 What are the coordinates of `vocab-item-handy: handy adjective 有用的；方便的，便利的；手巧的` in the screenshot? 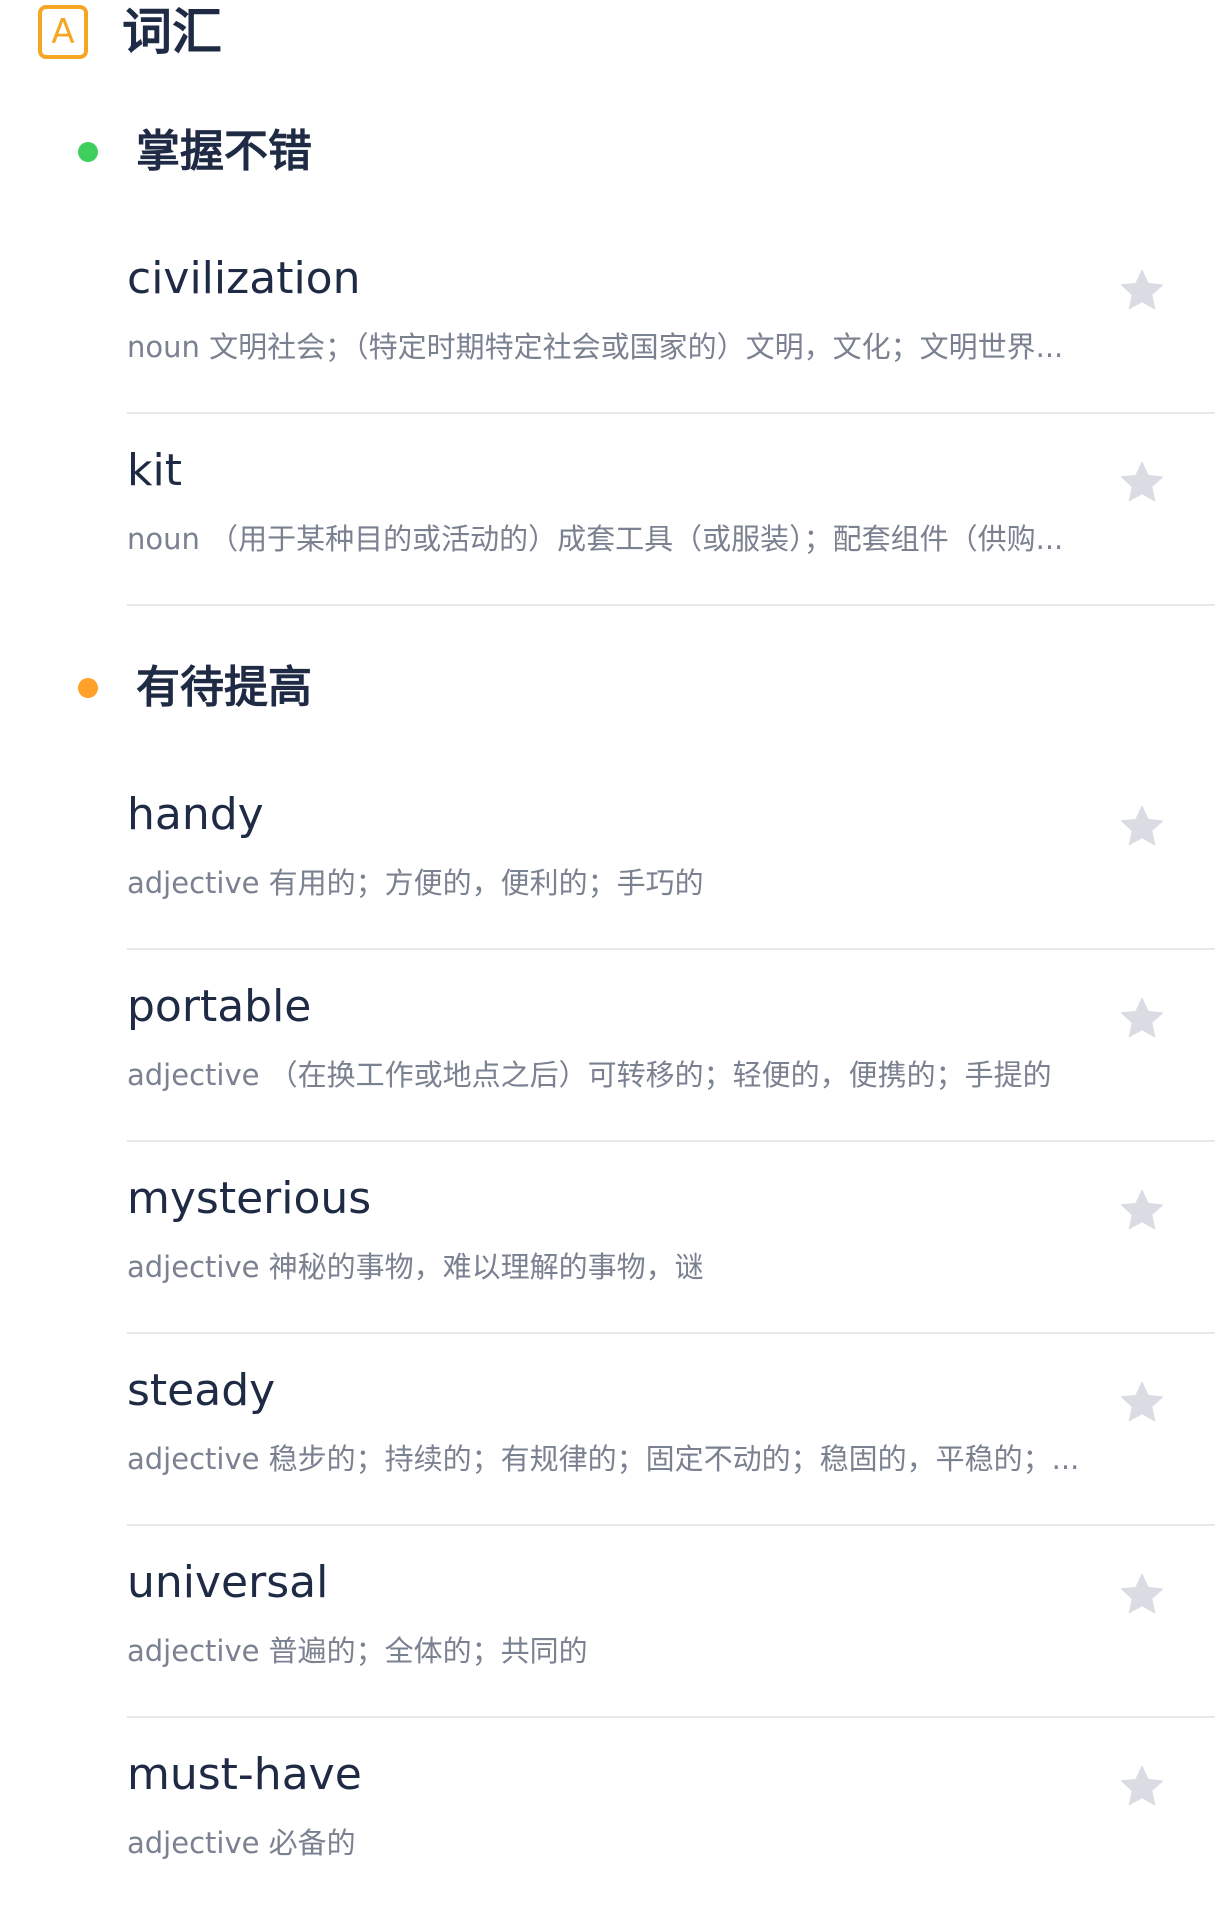 It's located at (671, 854).